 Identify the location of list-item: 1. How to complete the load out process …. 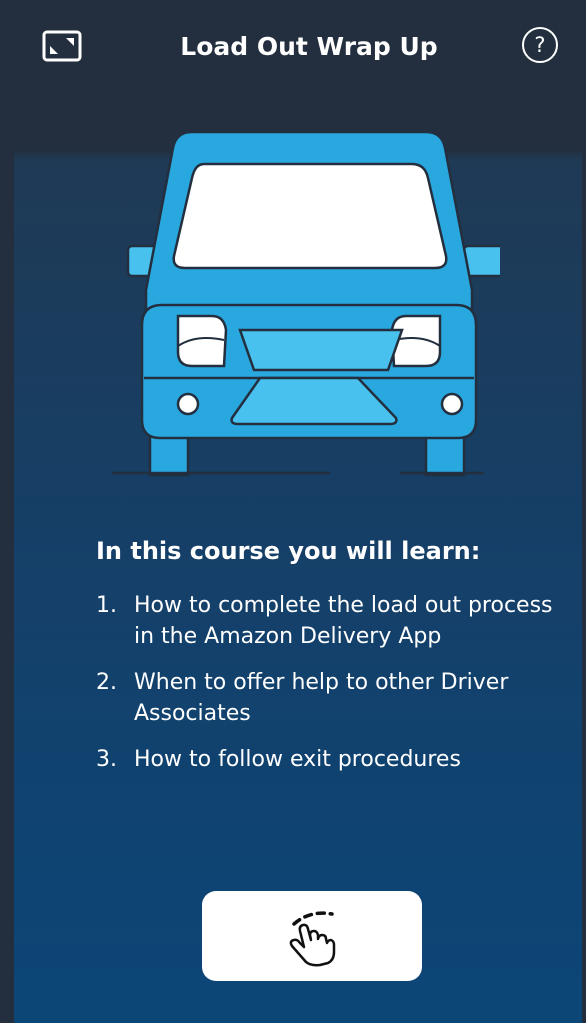
(326, 621).